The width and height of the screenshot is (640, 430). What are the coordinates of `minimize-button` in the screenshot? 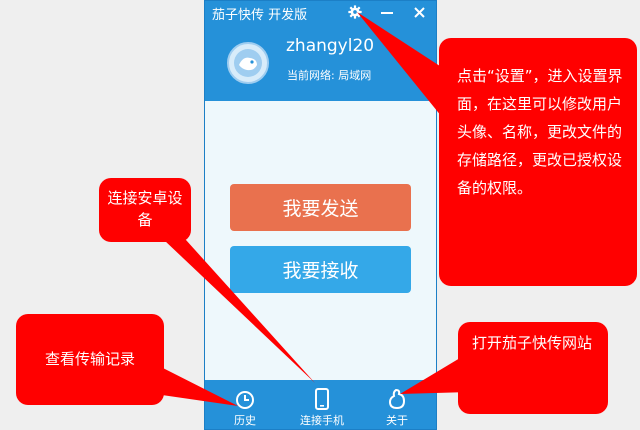 It's located at (387, 12).